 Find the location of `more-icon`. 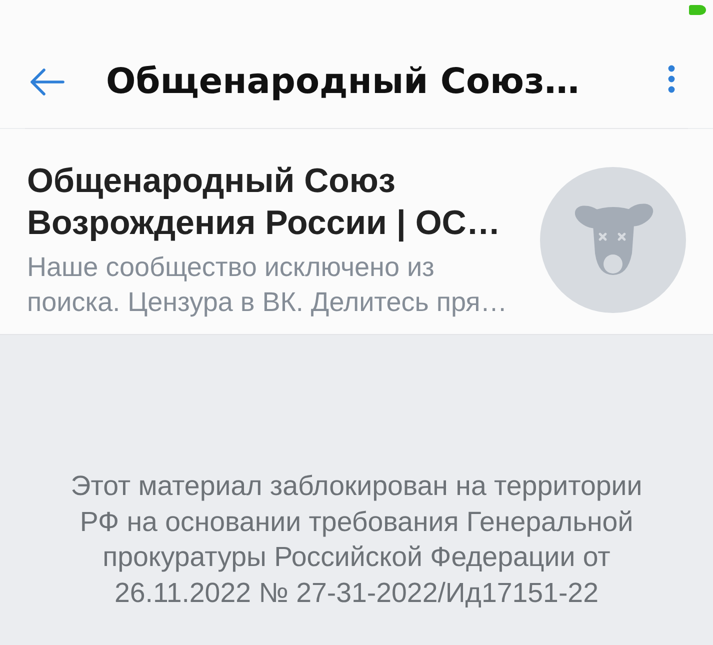

more-icon is located at coordinates (671, 79).